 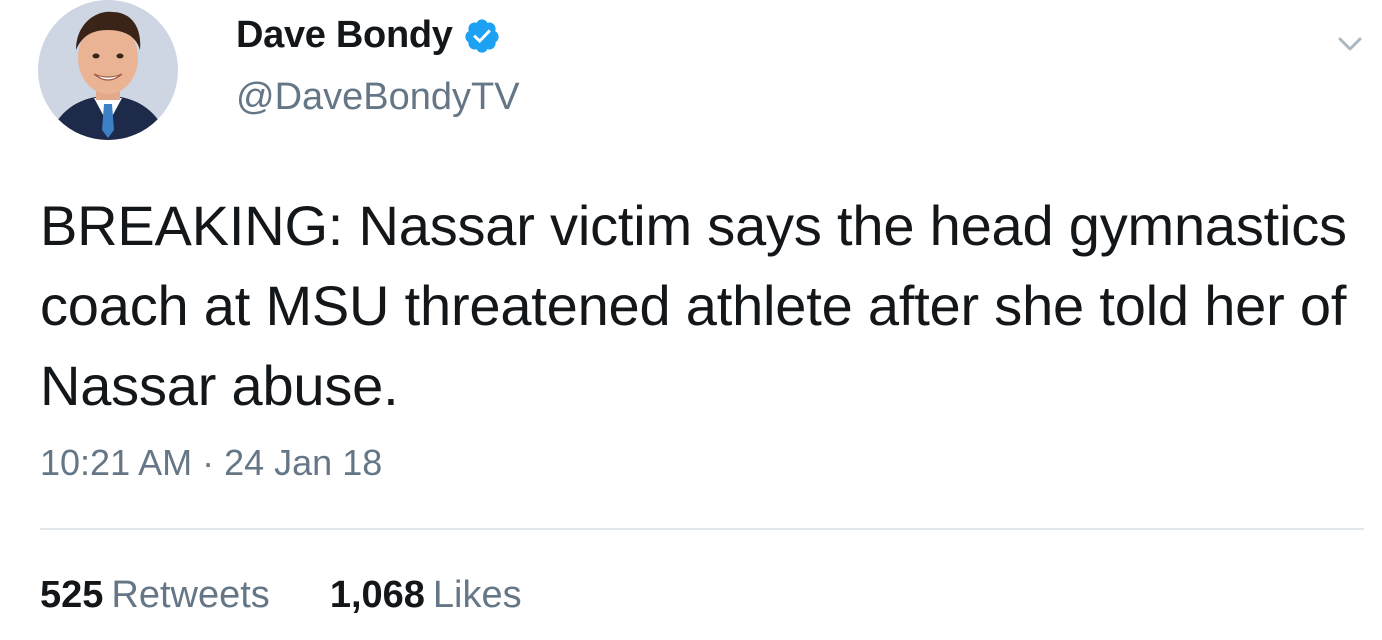 I want to click on retweets-stat: 525 Retweets, so click(x=155, y=595).